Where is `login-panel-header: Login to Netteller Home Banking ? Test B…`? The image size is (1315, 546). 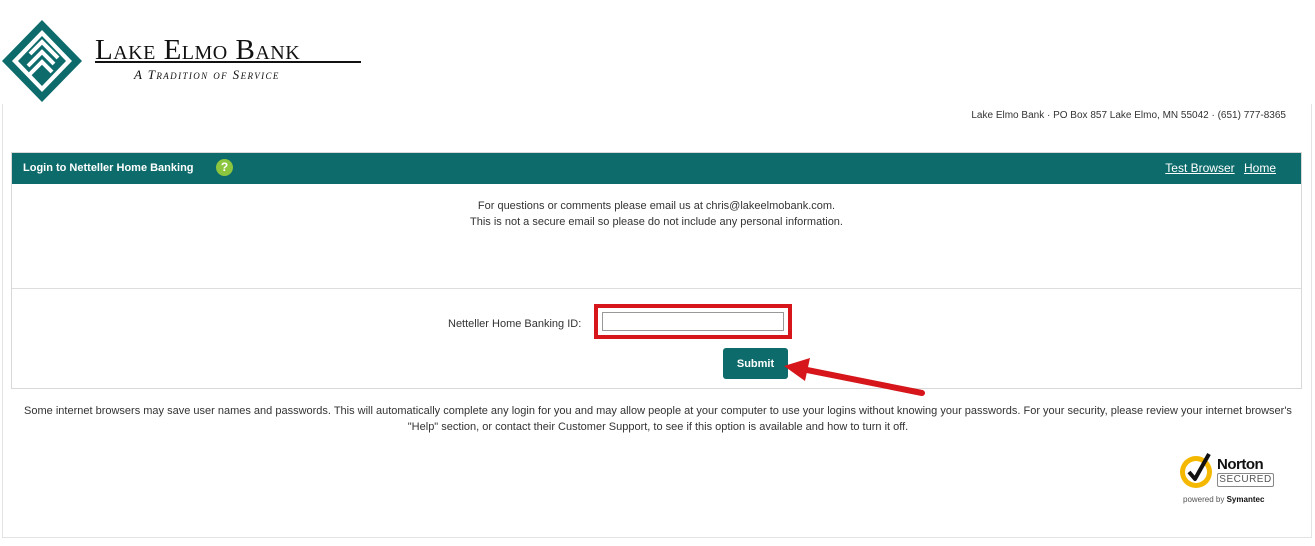
login-panel-header: Login to Netteller Home Banking ? Test B… is located at coordinates (656, 168).